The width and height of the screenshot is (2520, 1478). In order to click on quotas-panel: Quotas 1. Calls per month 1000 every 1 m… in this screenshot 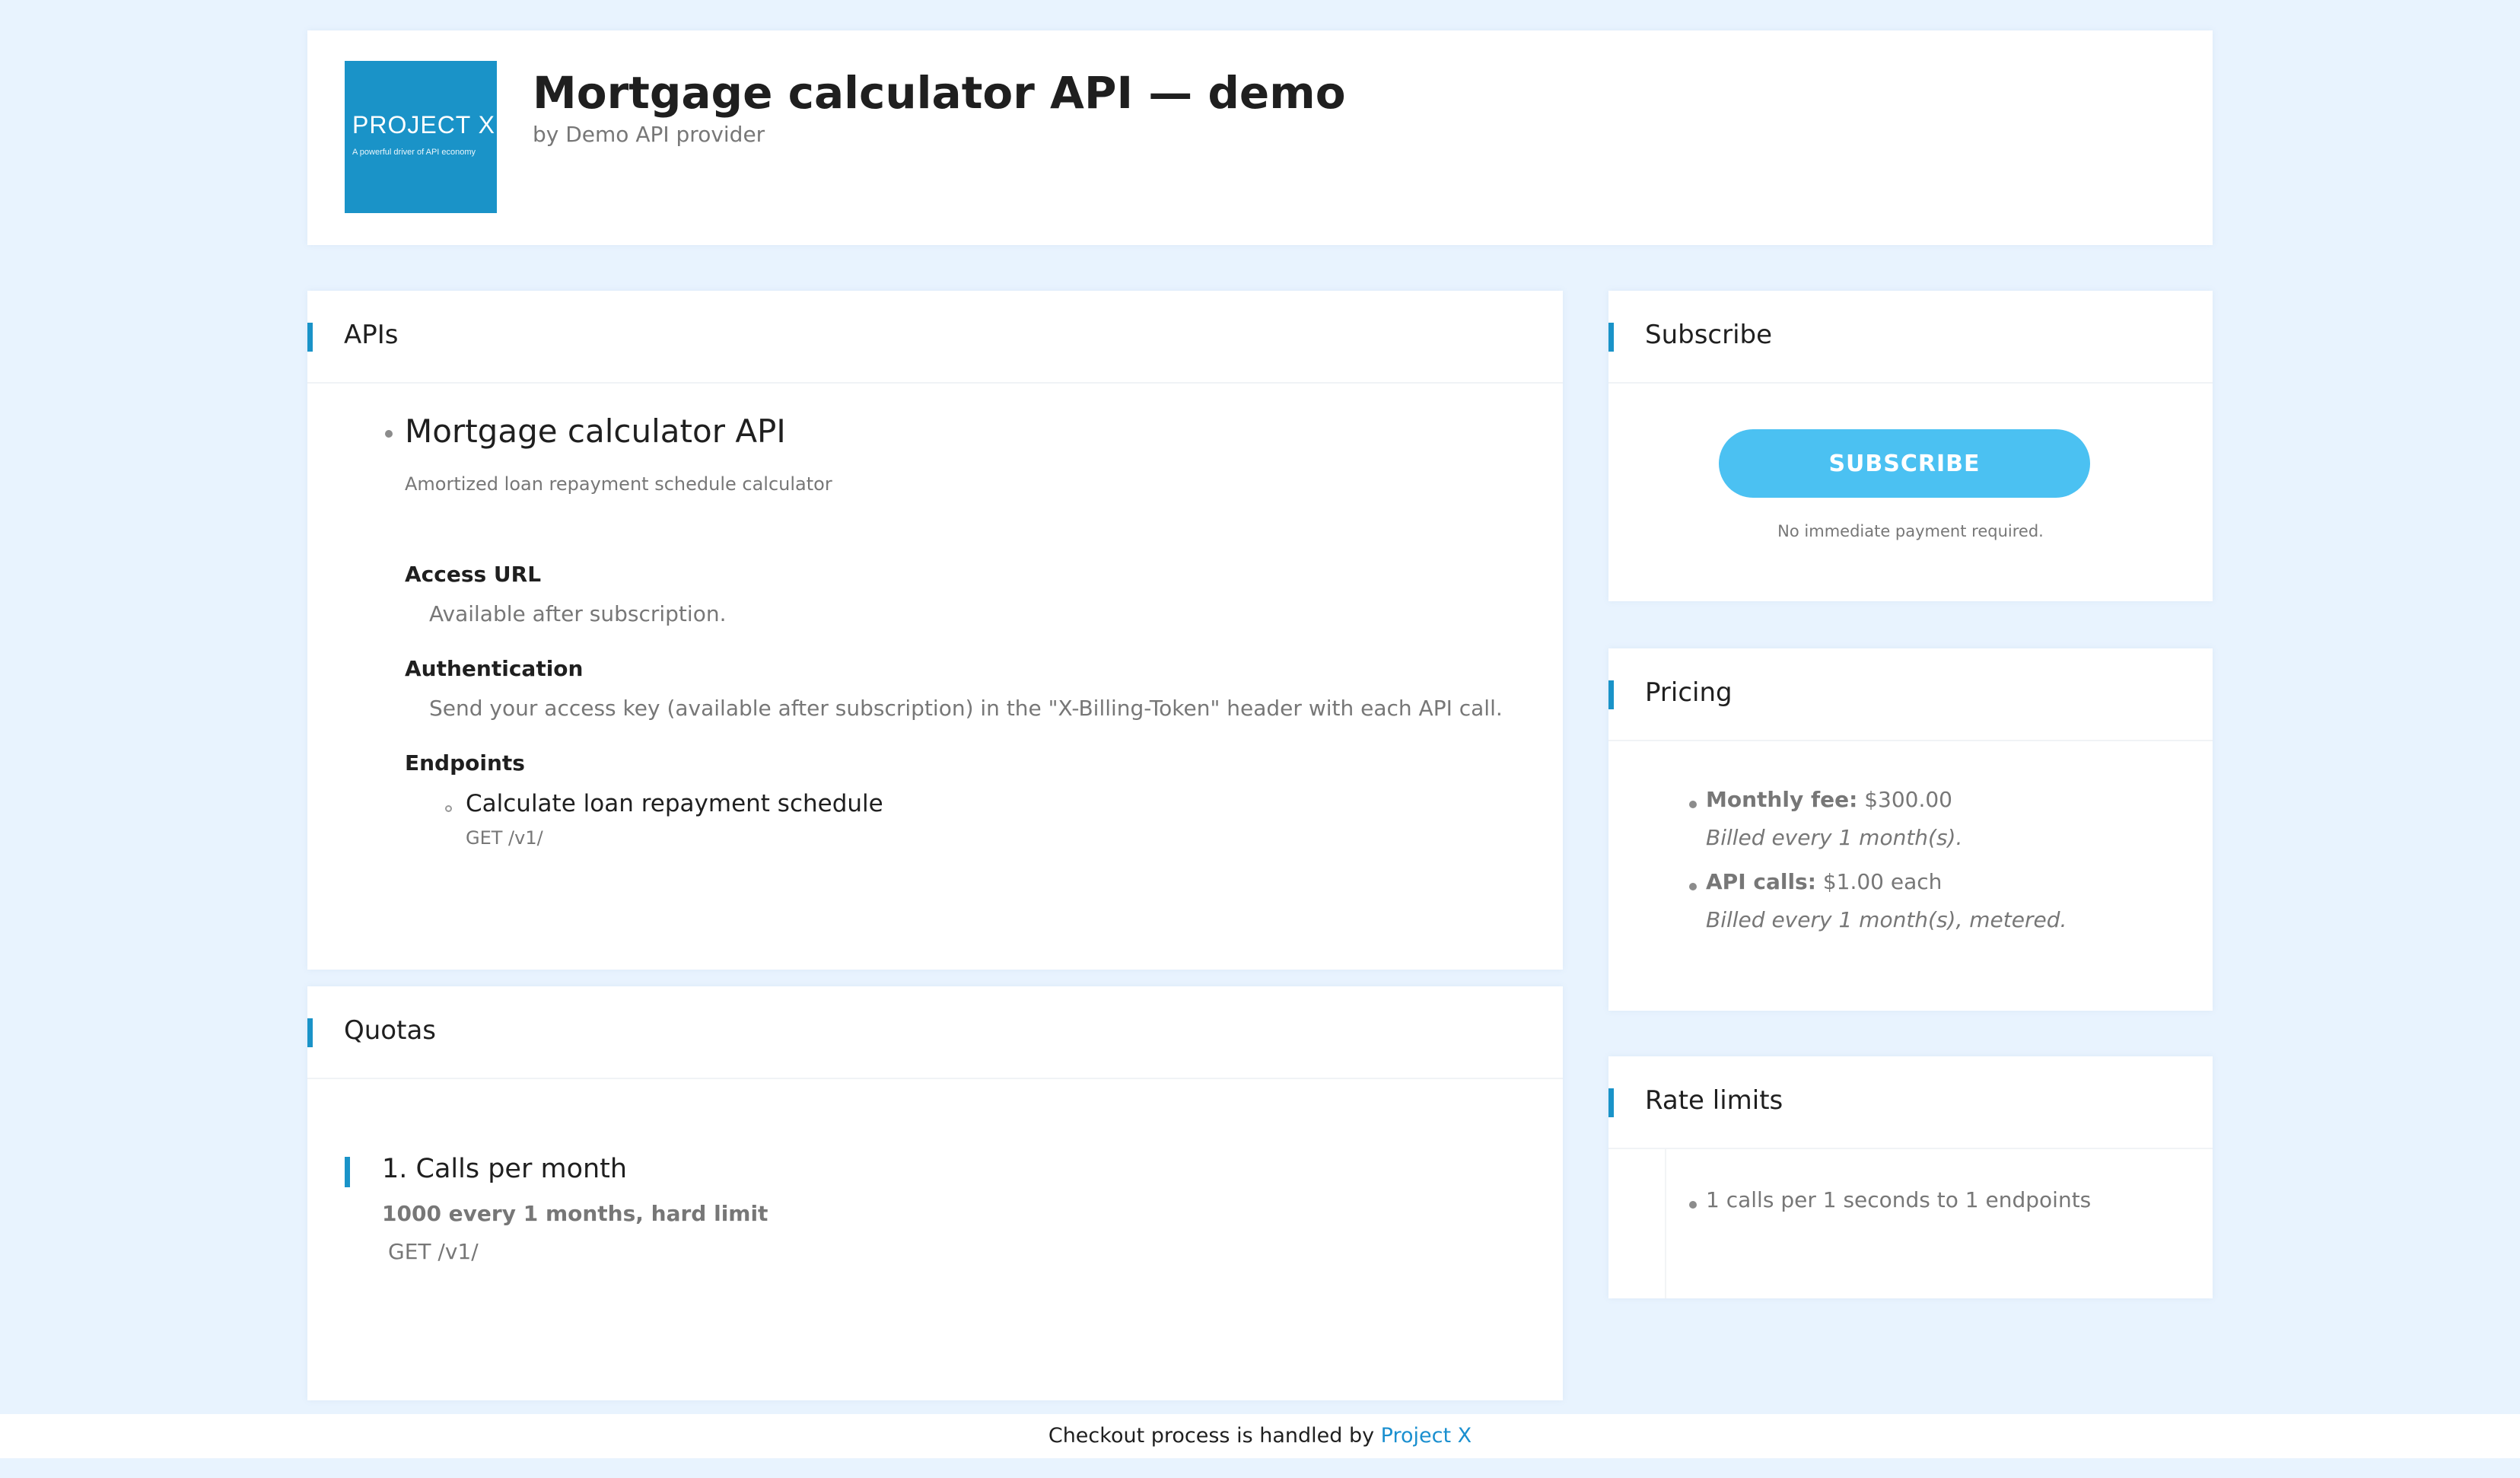, I will do `click(935, 1193)`.